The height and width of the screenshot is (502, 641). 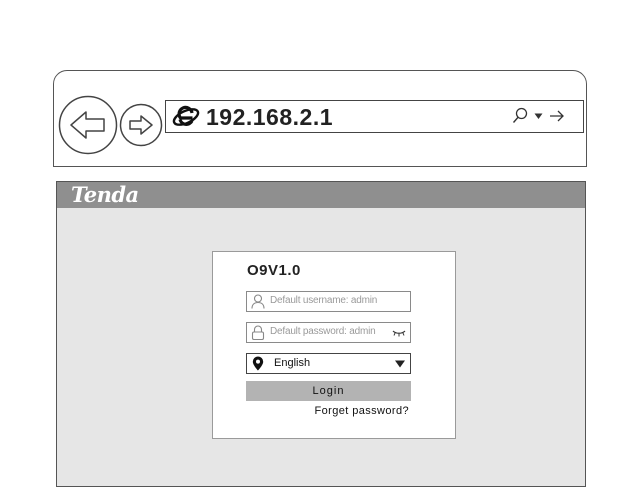 I want to click on forget-password-link: Forget password?, so click(x=362, y=411).